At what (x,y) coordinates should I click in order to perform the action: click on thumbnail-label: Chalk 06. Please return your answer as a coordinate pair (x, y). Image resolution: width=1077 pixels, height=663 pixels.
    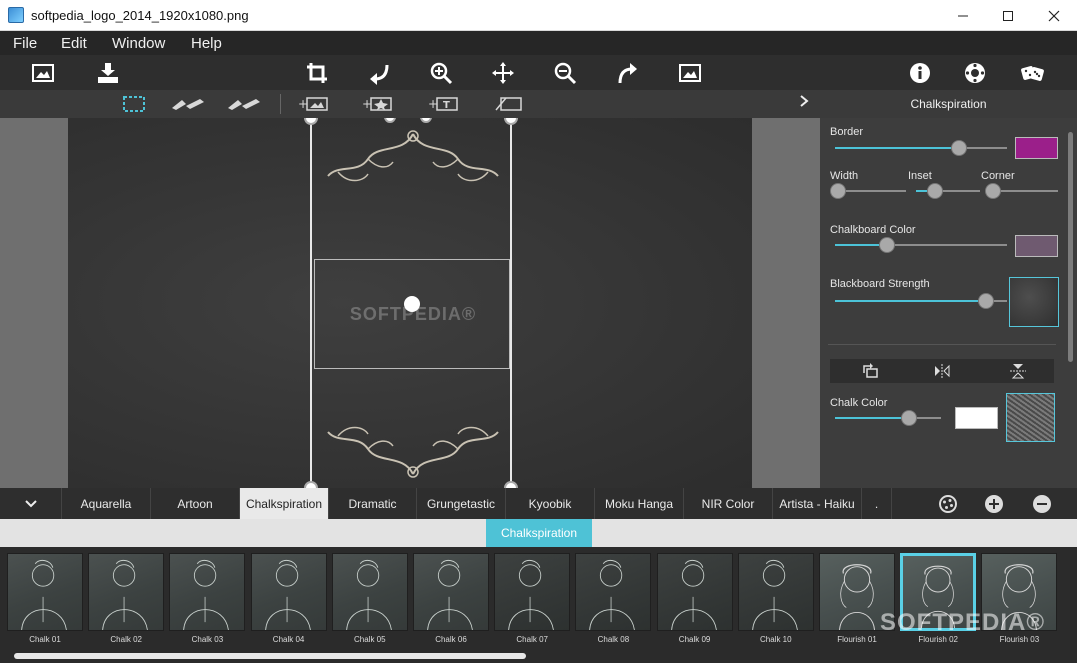
    Looking at the image, I should click on (451, 639).